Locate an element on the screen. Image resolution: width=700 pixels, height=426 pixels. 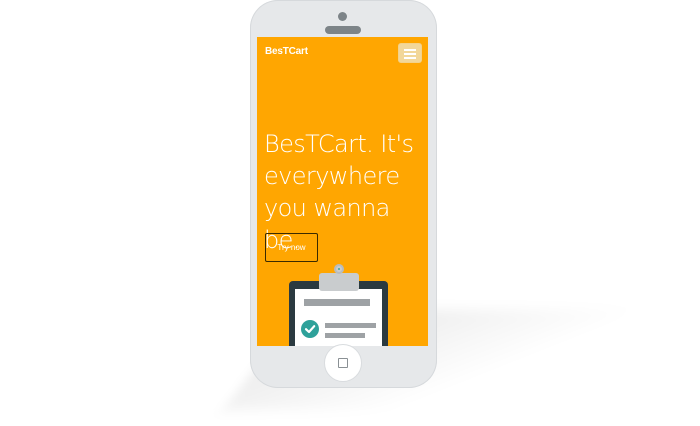
front-camera-icon is located at coordinates (342, 16).